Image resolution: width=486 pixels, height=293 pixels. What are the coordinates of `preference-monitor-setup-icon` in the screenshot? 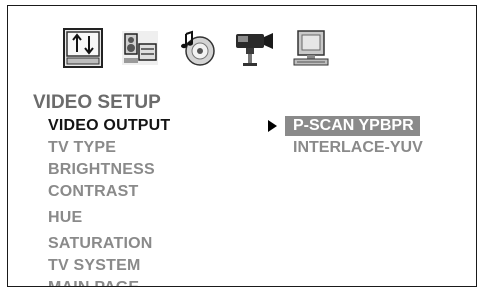 It's located at (311, 48).